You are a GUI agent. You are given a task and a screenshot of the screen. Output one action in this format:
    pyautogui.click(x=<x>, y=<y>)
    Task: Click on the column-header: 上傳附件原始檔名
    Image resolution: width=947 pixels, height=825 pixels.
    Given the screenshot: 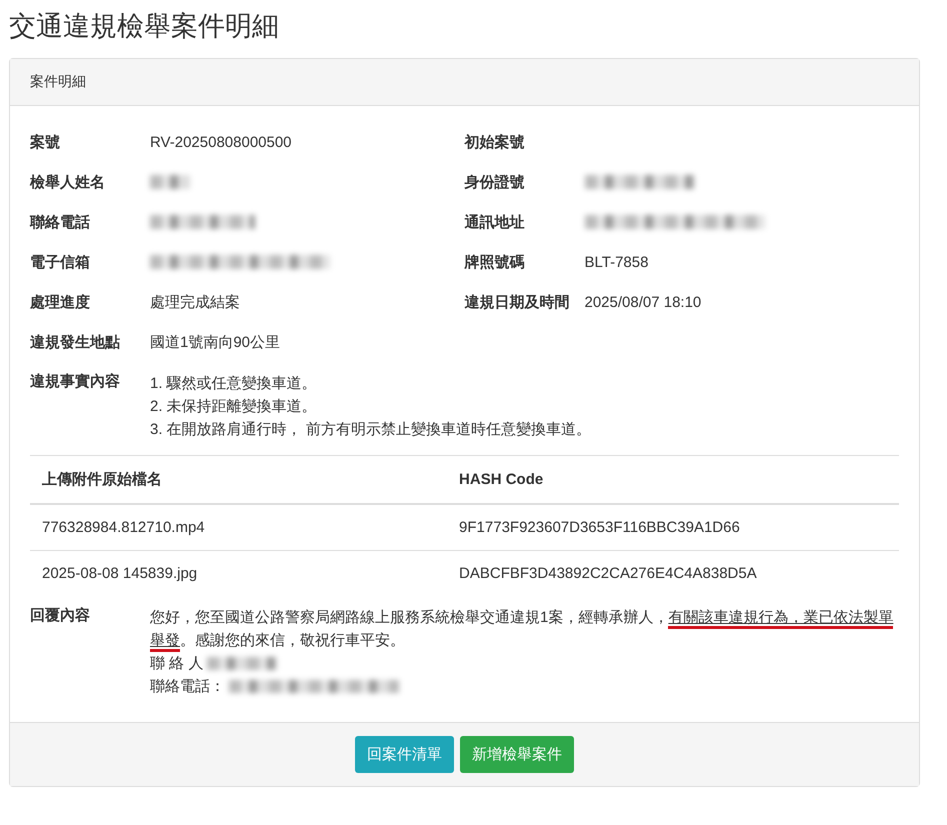 What is the action you would take?
    pyautogui.click(x=239, y=480)
    